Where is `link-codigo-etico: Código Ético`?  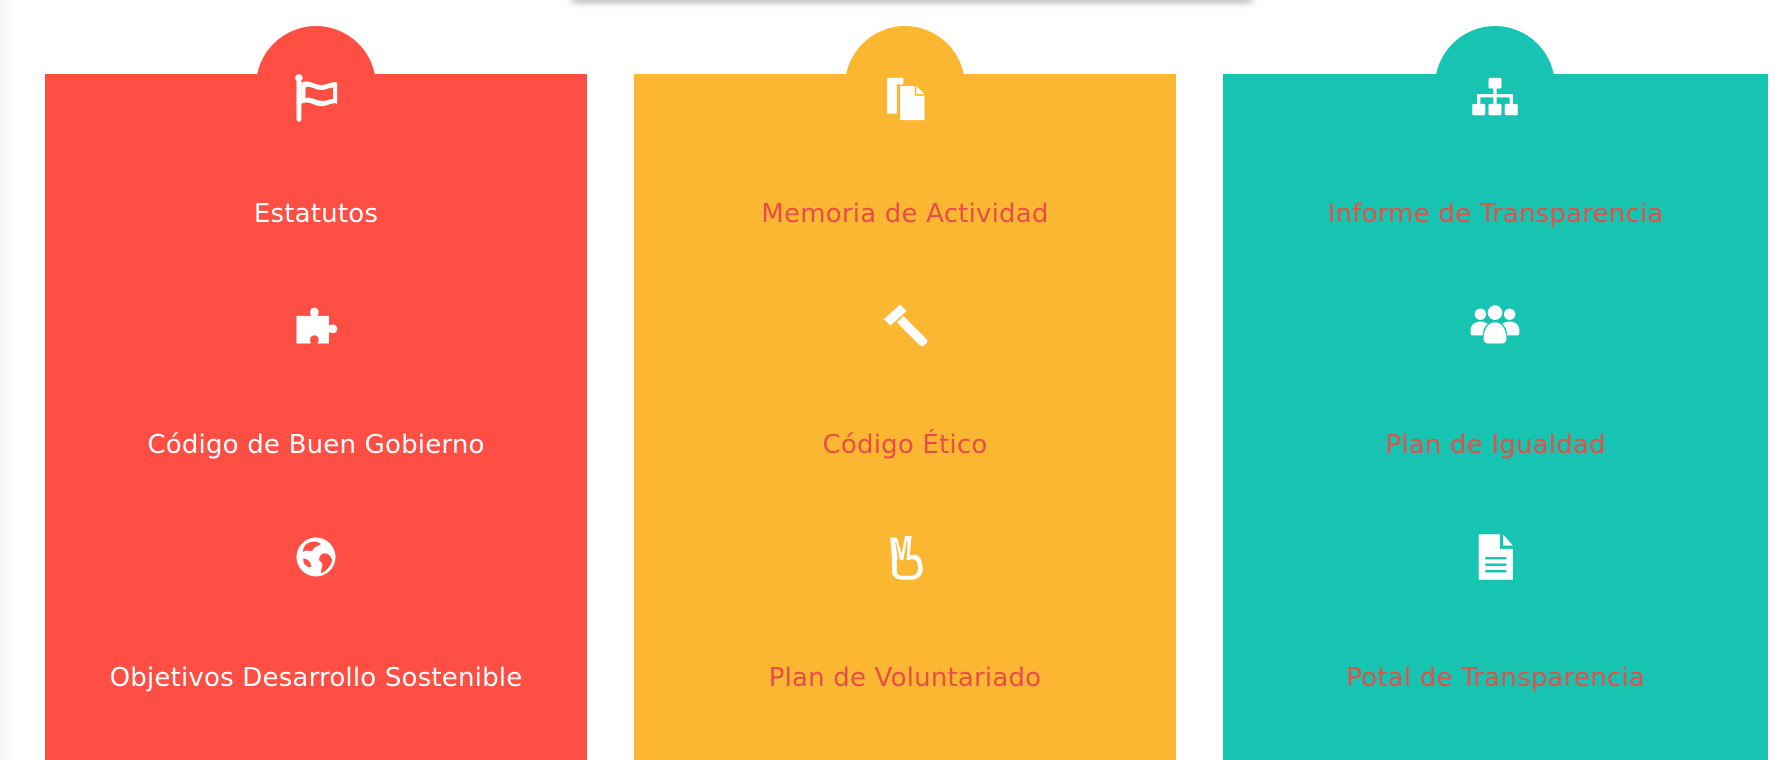
link-codigo-etico: Código Ético is located at coordinates (905, 445).